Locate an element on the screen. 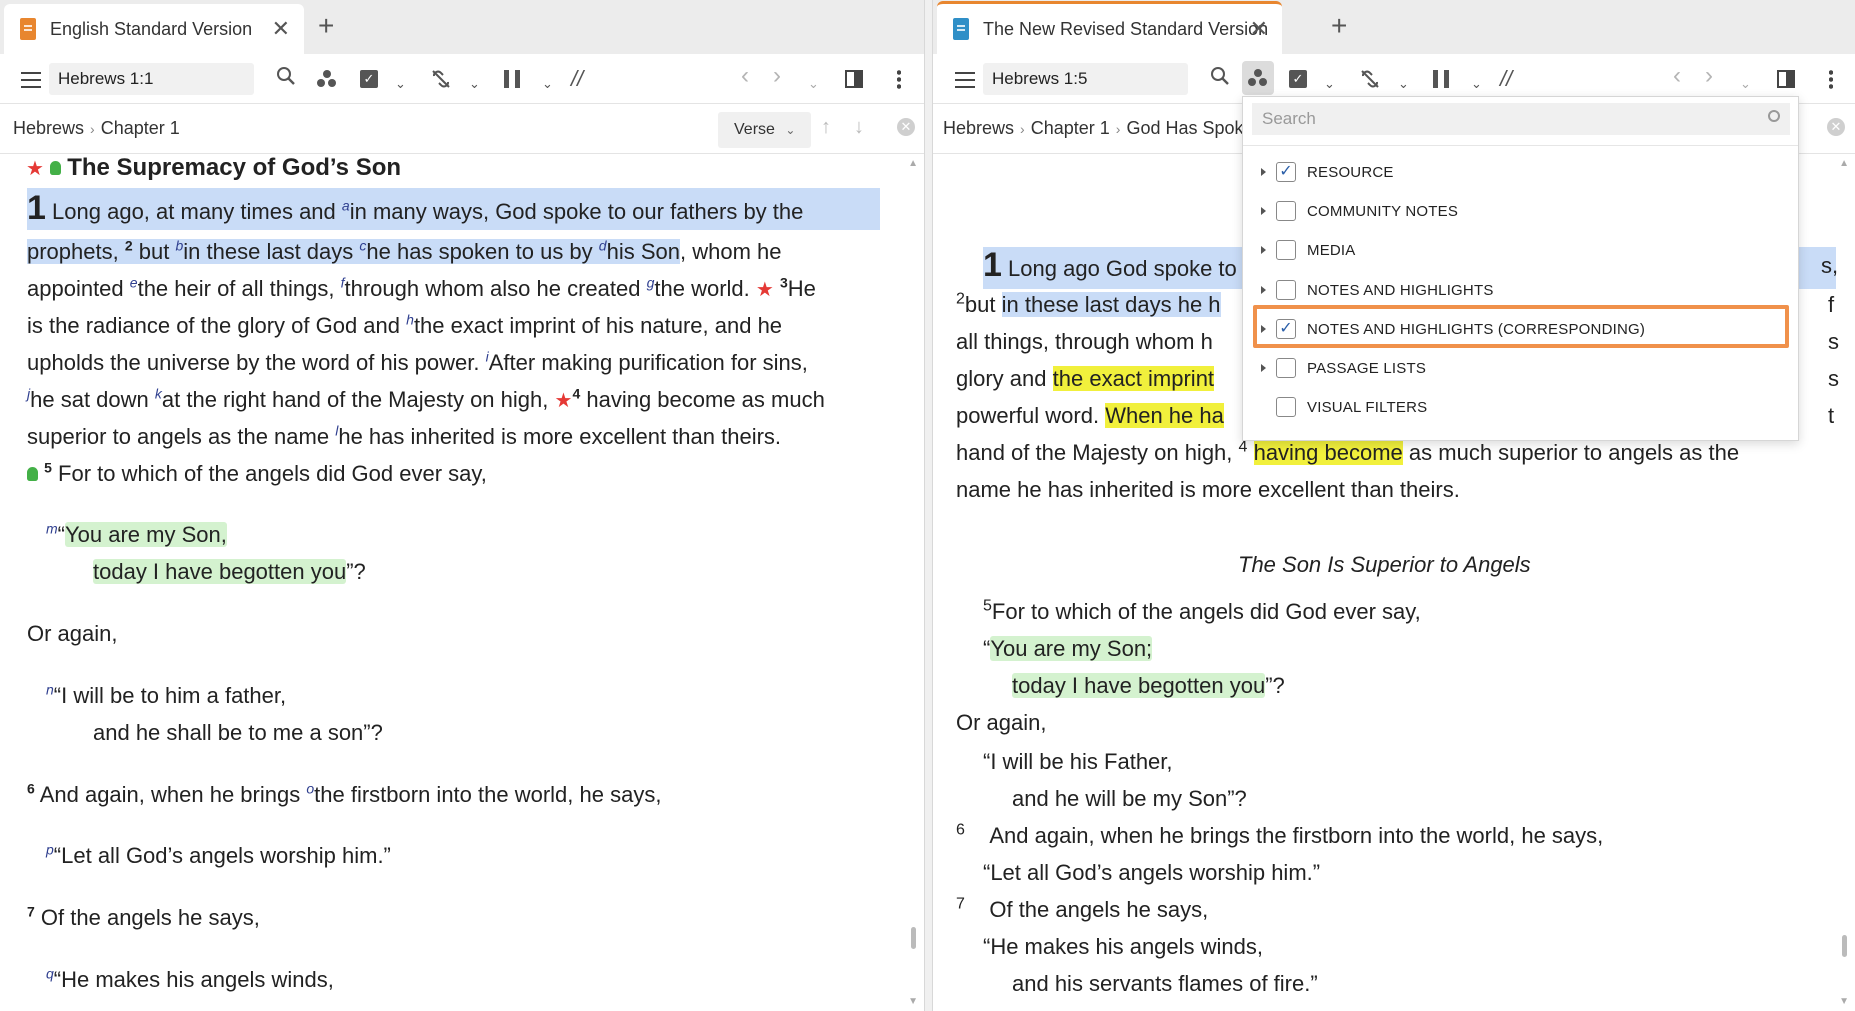 The height and width of the screenshot is (1011, 1855). dropdown-item-notes-highlights: NOTES AND HIGHLIGHTS is located at coordinates (1377, 290).